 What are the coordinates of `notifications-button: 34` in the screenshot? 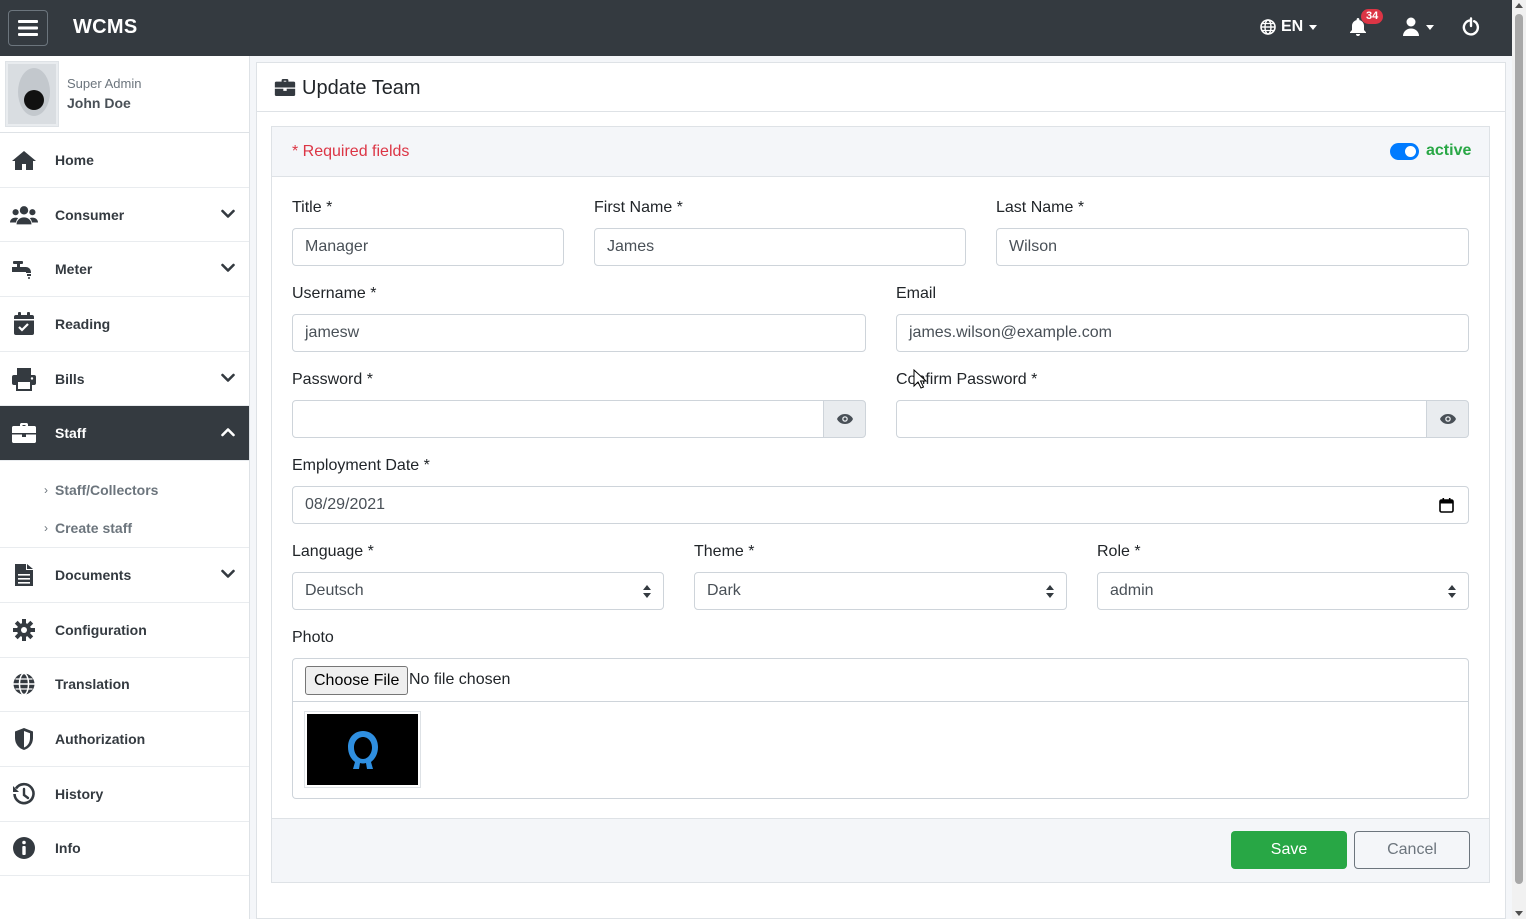 It's located at (1366, 23).